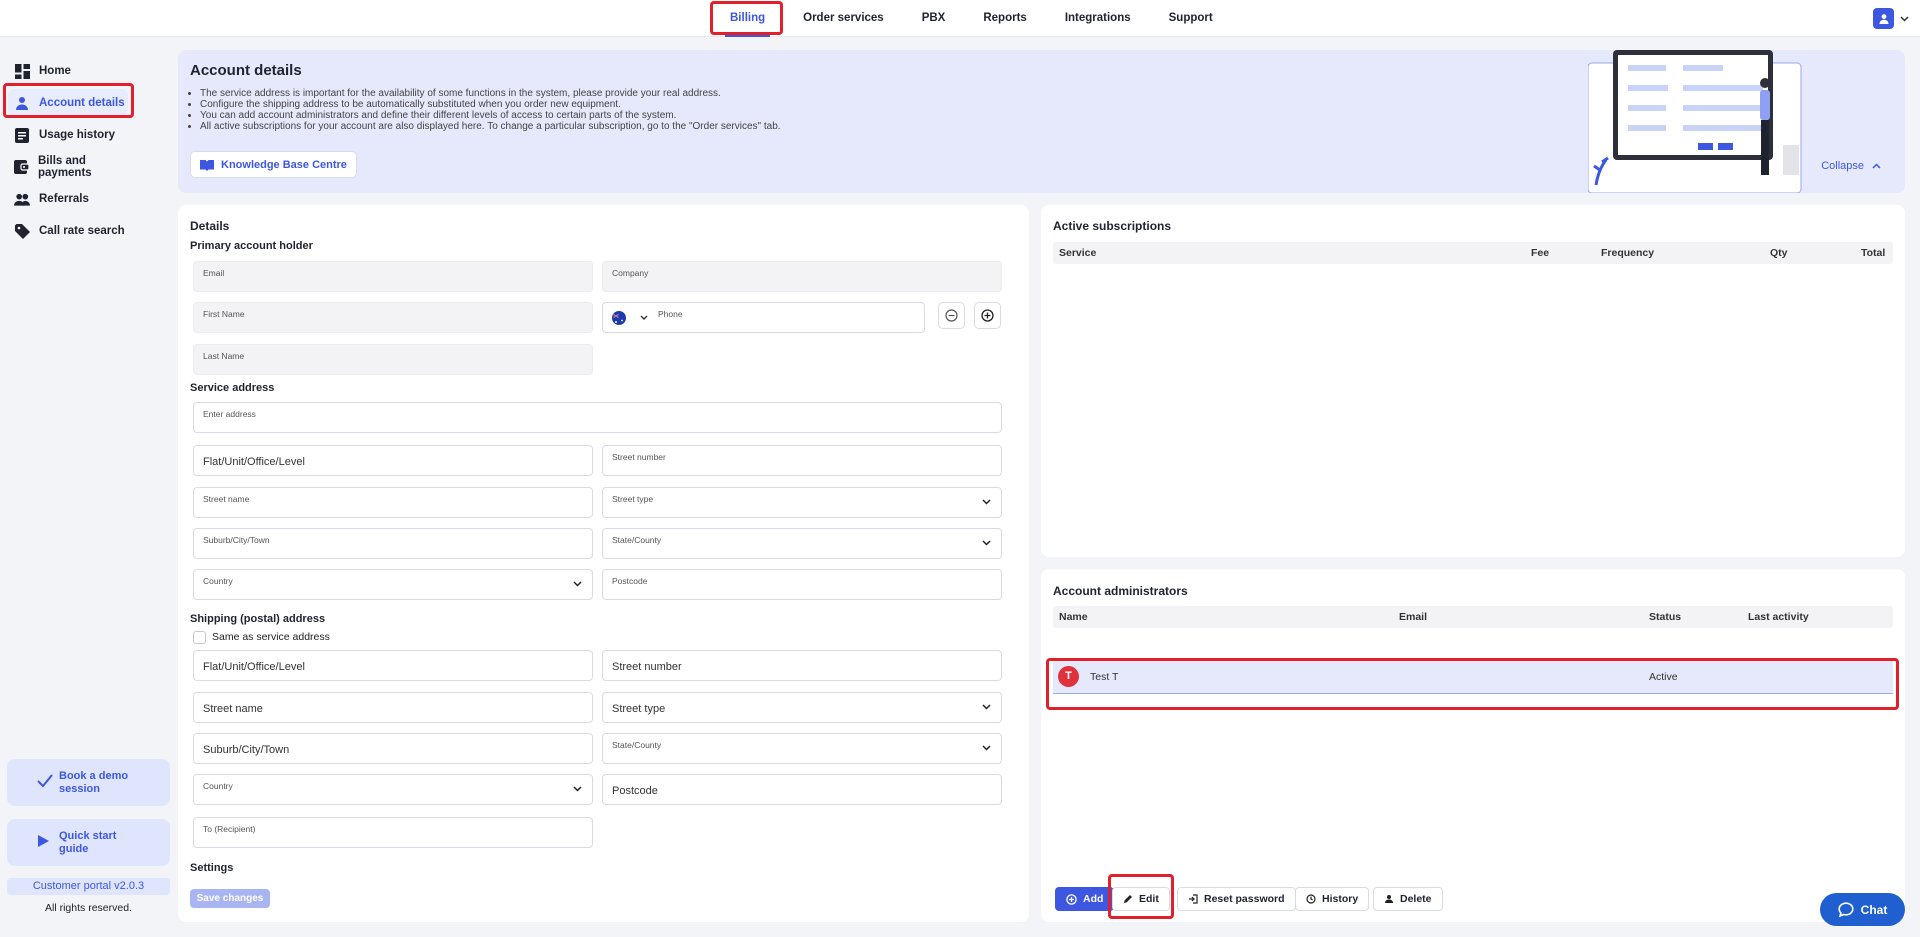 The image size is (1920, 937). Describe the element at coordinates (1473, 676) in the screenshot. I see `table-row: T Test T Active` at that location.